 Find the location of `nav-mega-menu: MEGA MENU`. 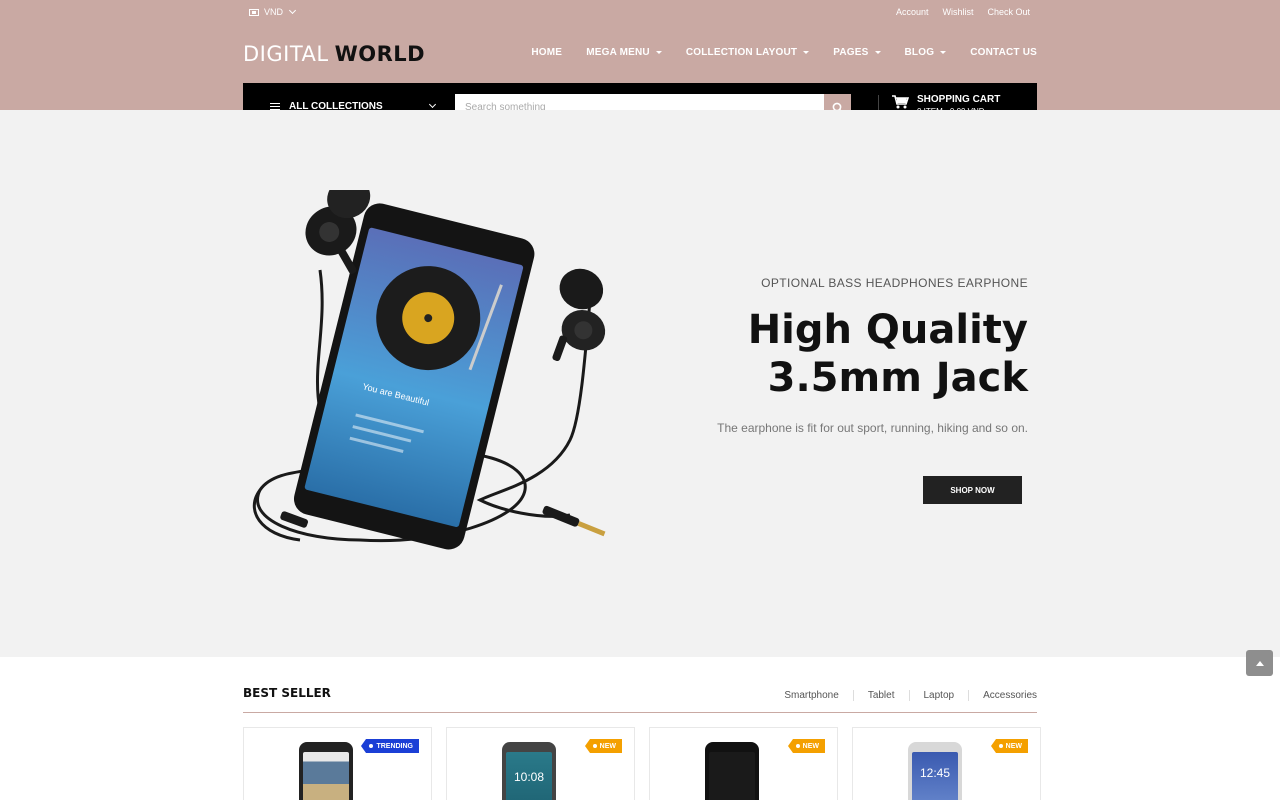

nav-mega-menu: MEGA MENU is located at coordinates (624, 52).